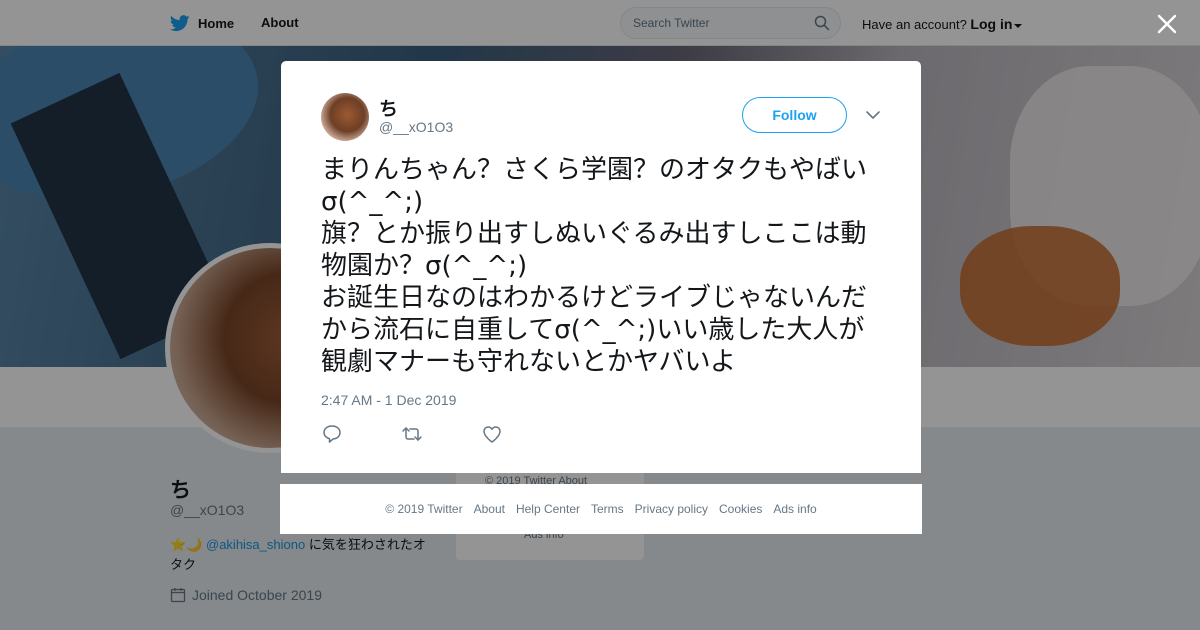 This screenshot has height=630, width=1200. I want to click on author-name: ち, so click(388, 107).